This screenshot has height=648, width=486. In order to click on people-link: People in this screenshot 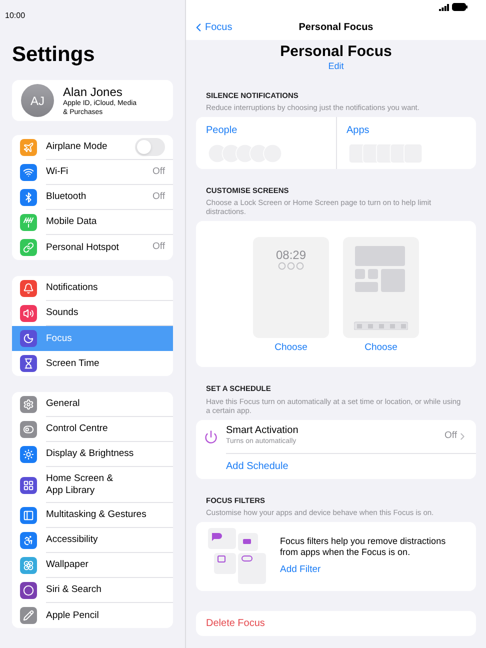, I will do `click(222, 130)`.